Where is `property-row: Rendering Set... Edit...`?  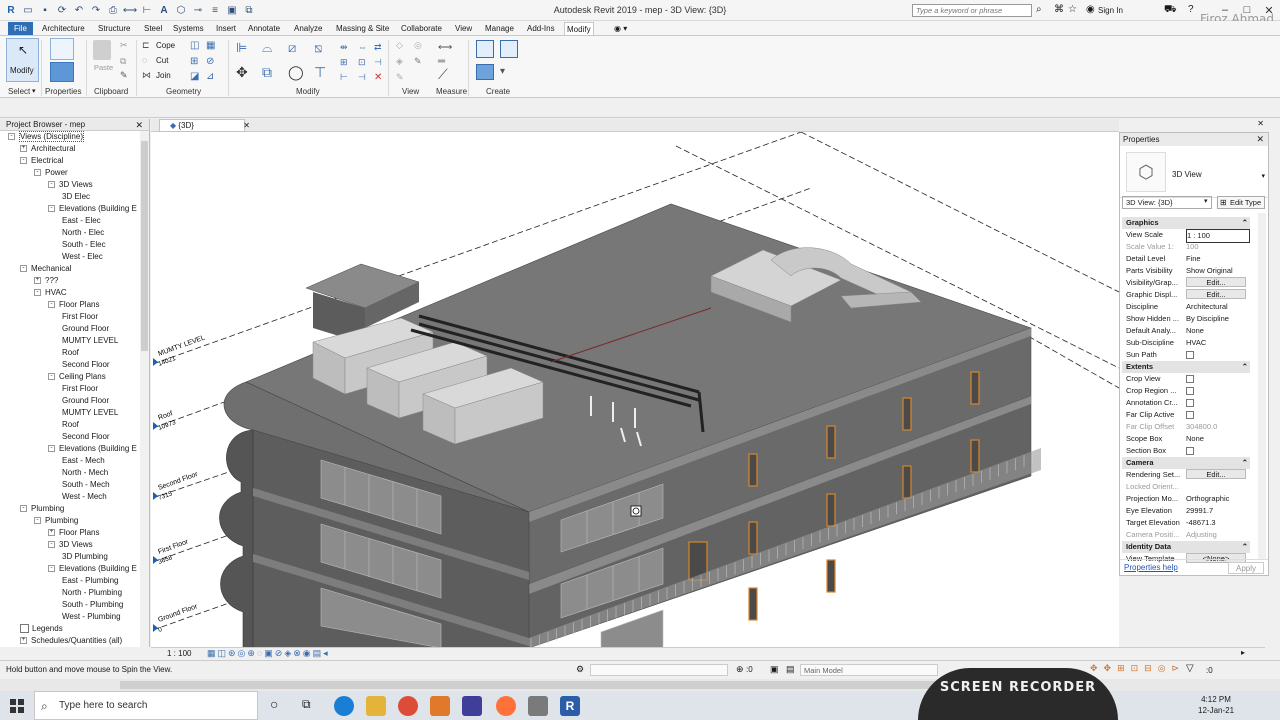 property-row: Rendering Set... Edit... is located at coordinates (1186, 475).